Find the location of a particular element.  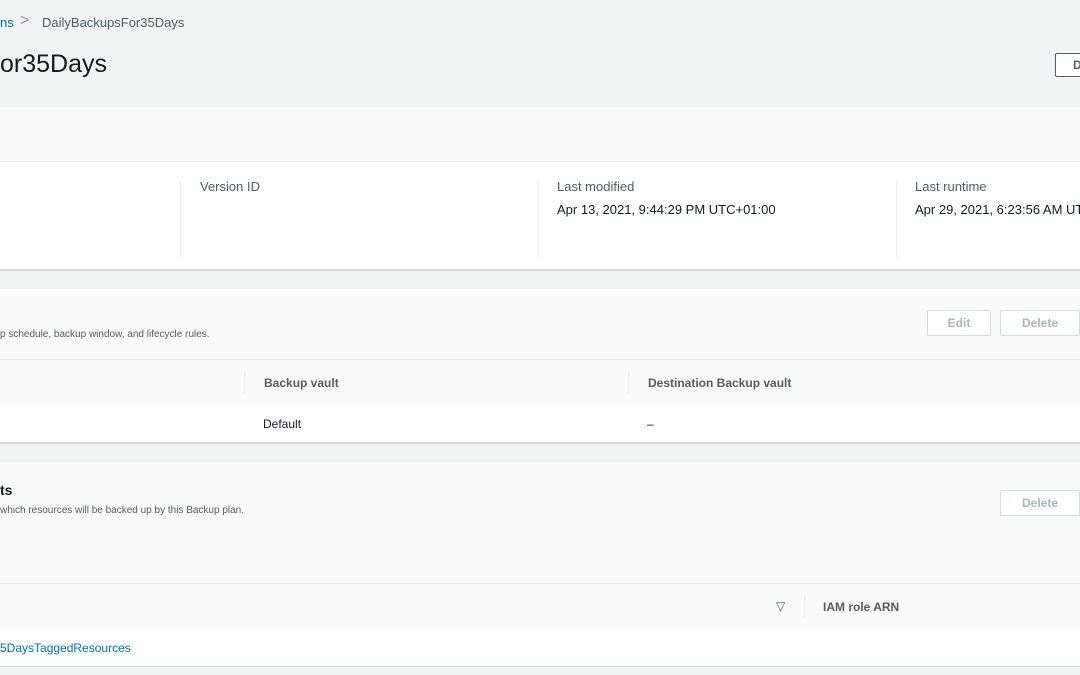

last-modified-value: Apr 13, 2021, 9:44:29 PM UTC+01:00 is located at coordinates (666, 209).